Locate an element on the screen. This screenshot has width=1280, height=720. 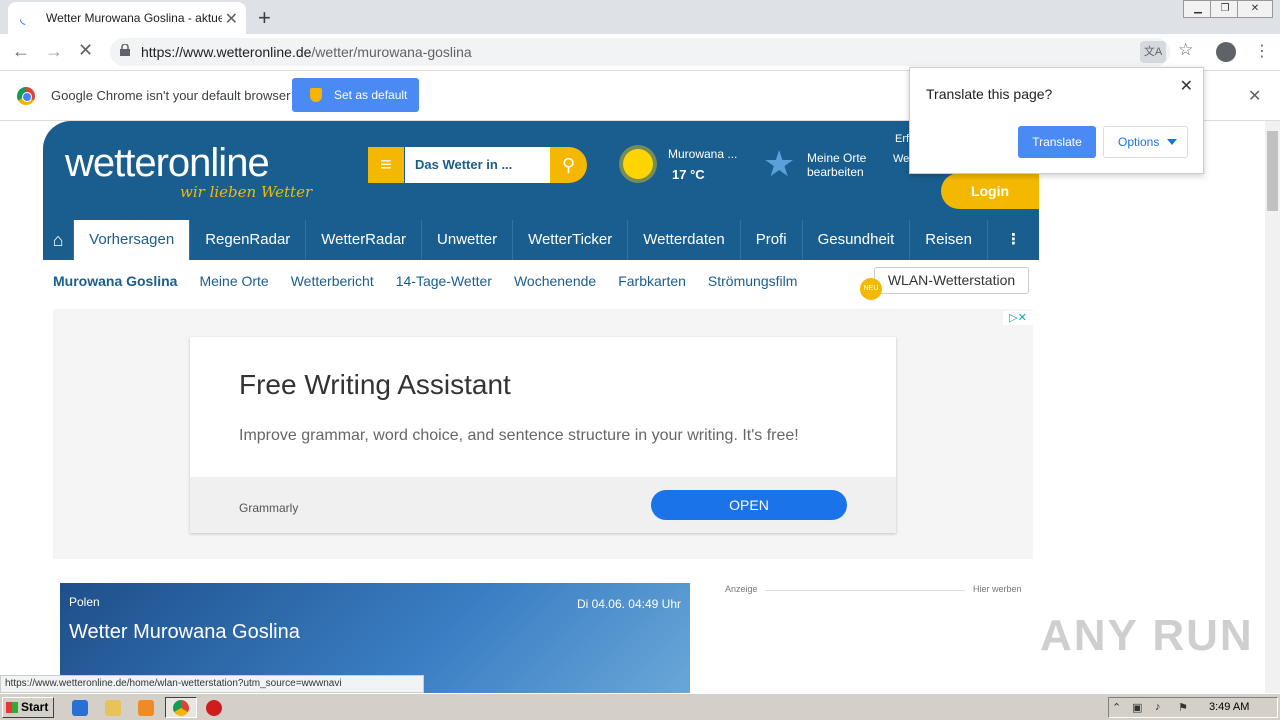
set-default-button: Set as default is located at coordinates (355, 95).